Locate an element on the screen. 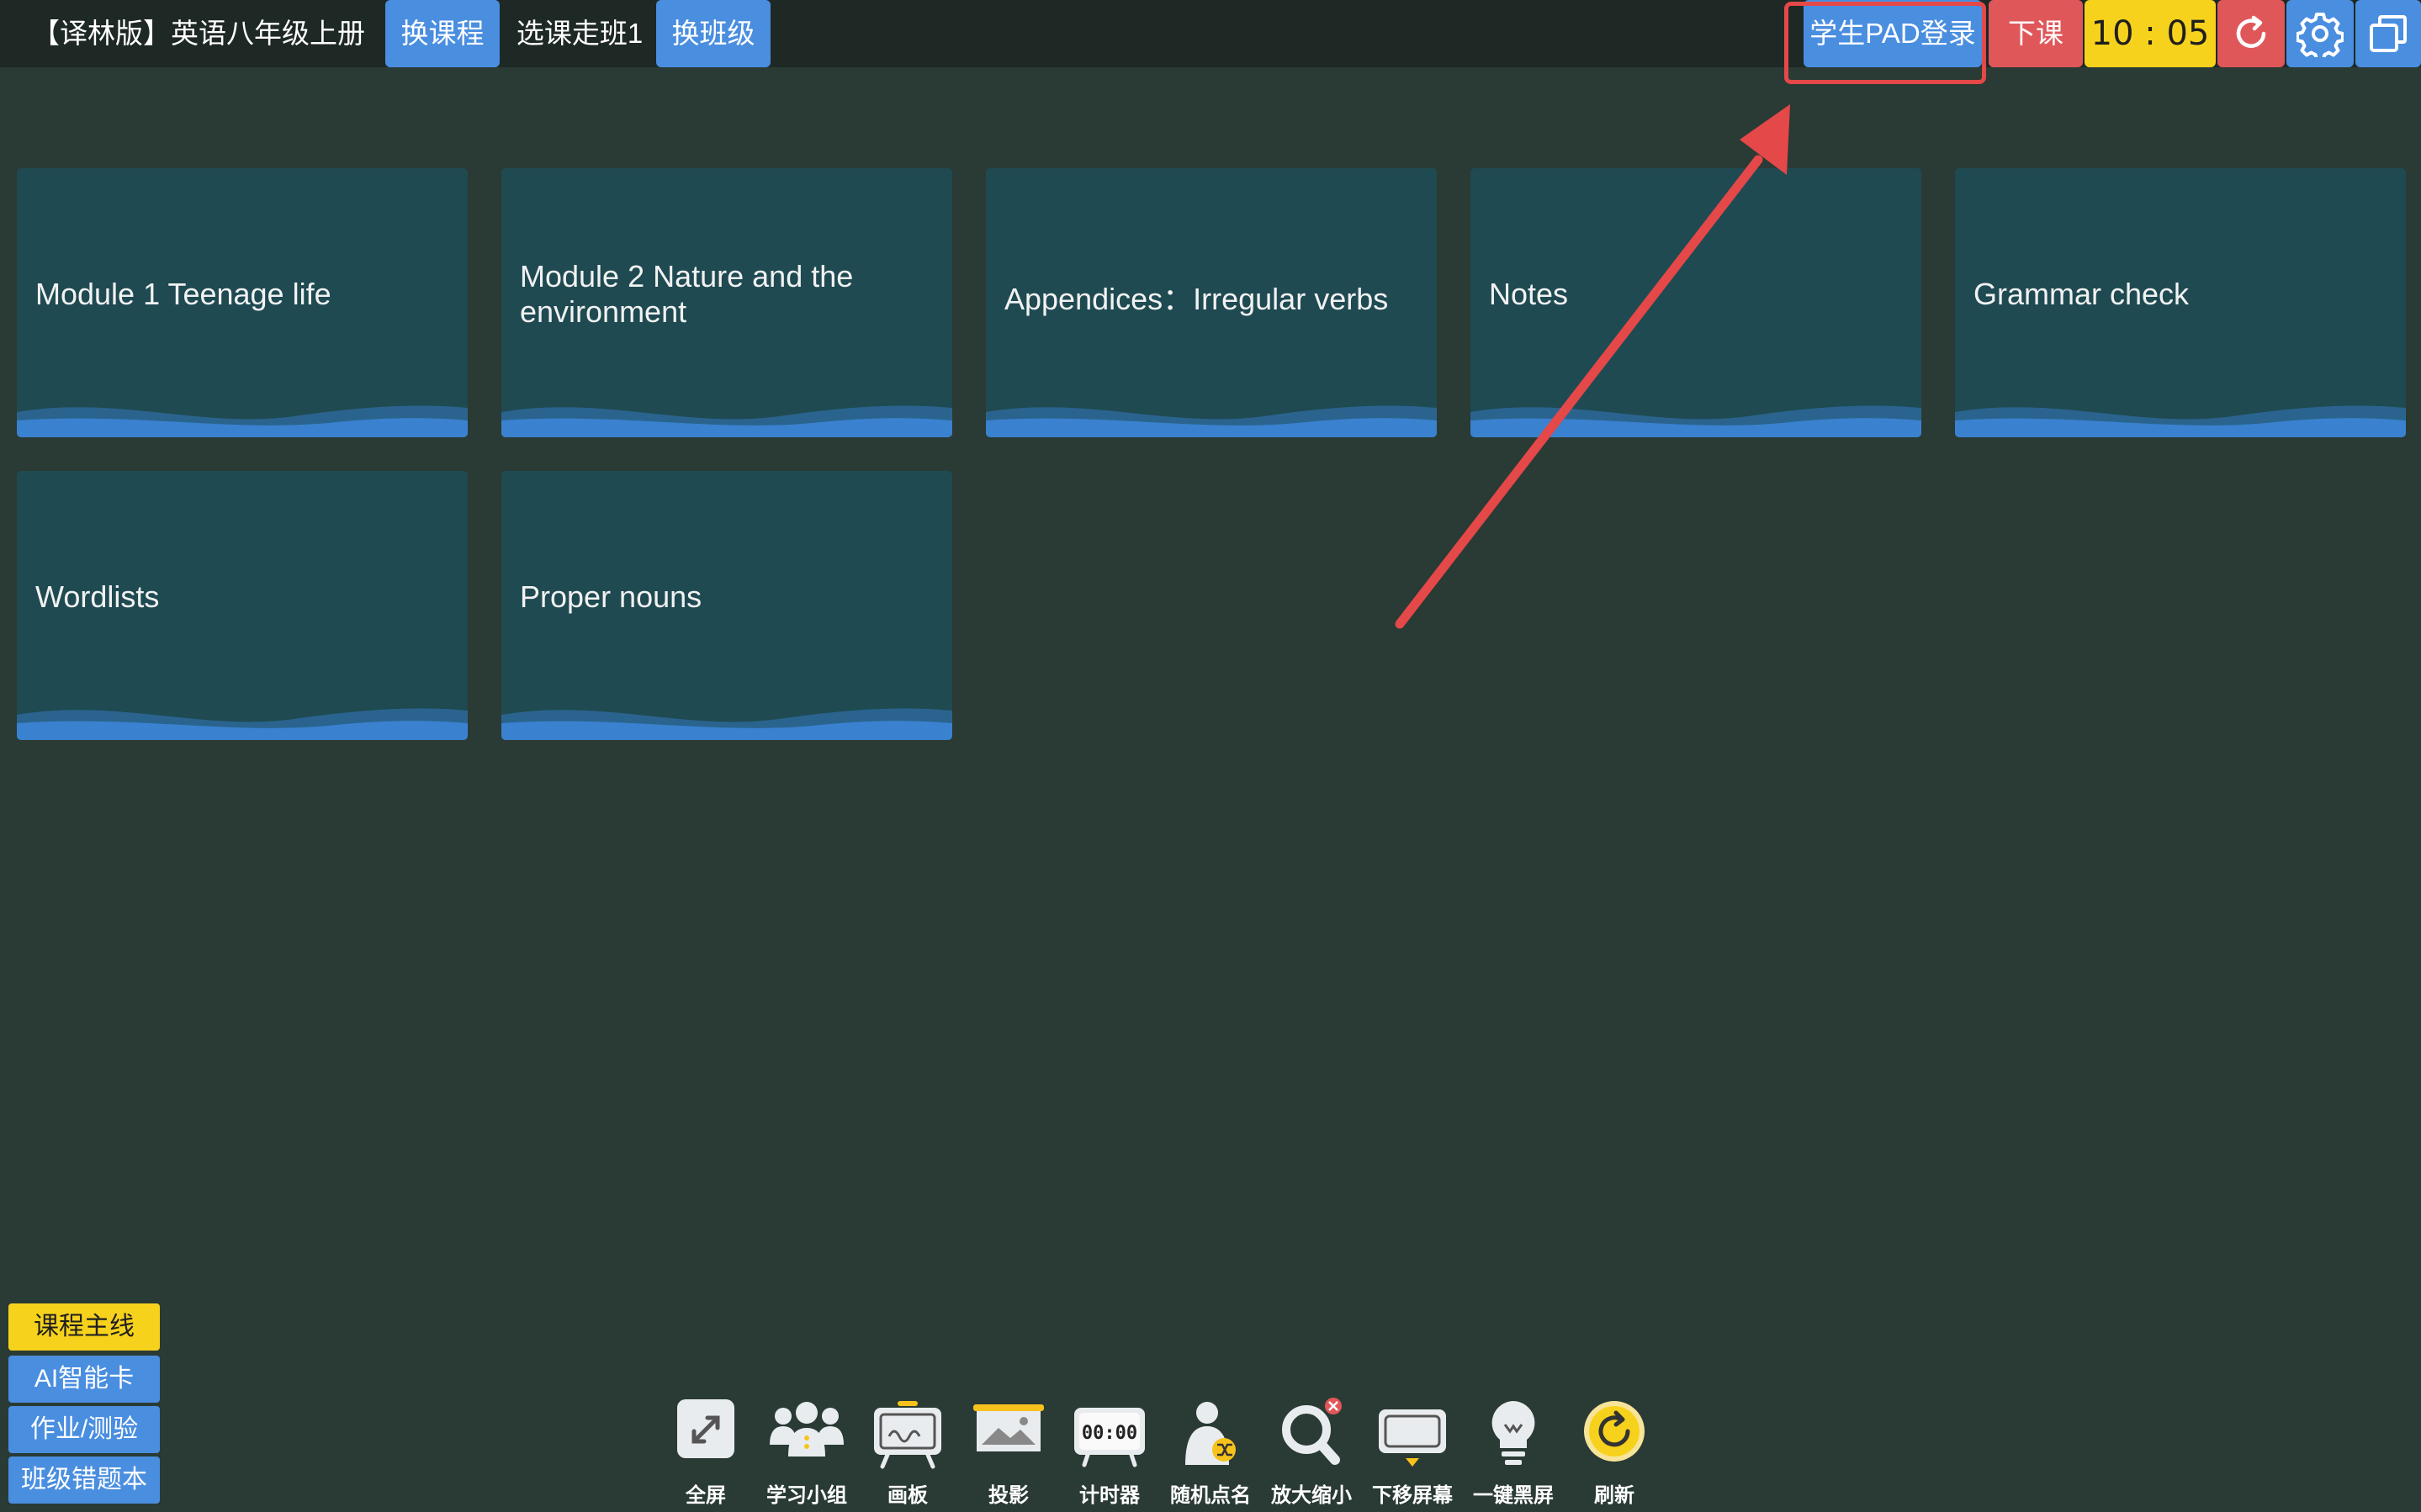  tool-label: 下移屏幕 is located at coordinates (1413, 1495).